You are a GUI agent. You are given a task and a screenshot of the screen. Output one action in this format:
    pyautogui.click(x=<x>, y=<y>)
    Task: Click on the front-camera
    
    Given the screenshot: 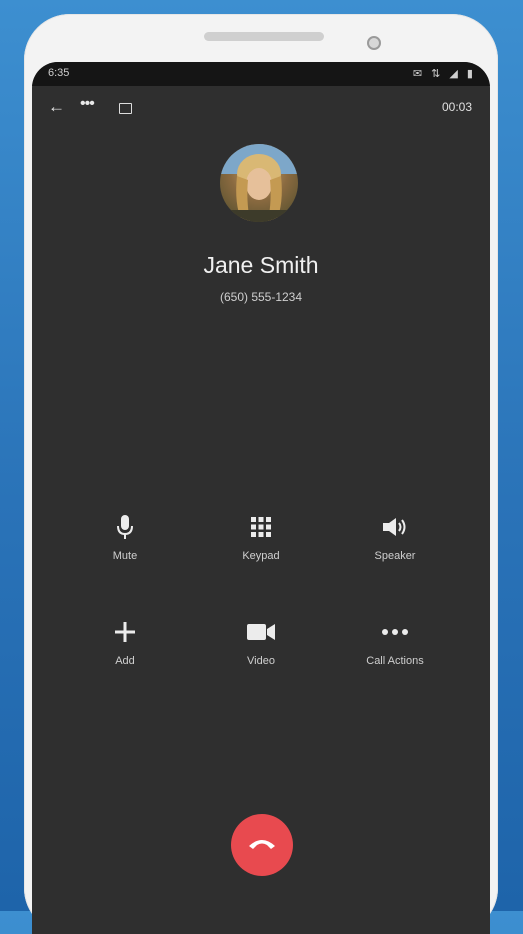 What is the action you would take?
    pyautogui.click(x=374, y=43)
    